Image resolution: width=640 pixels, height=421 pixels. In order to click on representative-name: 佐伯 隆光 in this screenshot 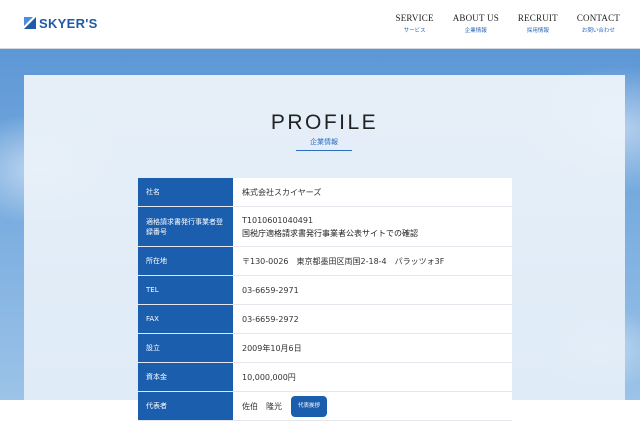, I will do `click(262, 406)`.